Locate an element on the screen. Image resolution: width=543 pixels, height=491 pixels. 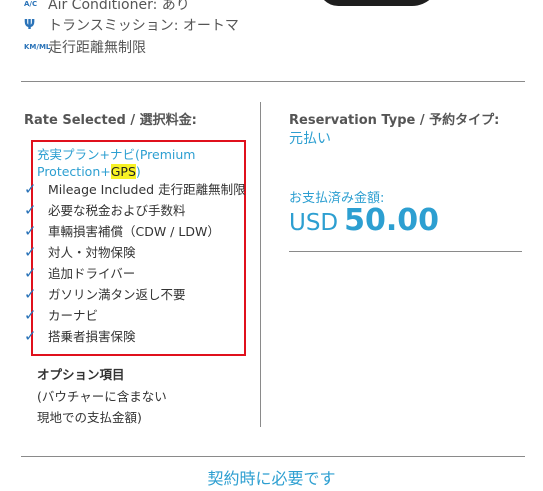
divider-amount is located at coordinates (405, 251).